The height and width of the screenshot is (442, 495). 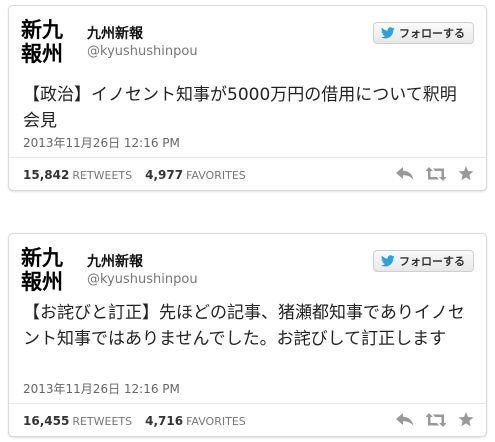 What do you see at coordinates (164, 175) in the screenshot?
I see `favorite-count: 4,977` at bounding box center [164, 175].